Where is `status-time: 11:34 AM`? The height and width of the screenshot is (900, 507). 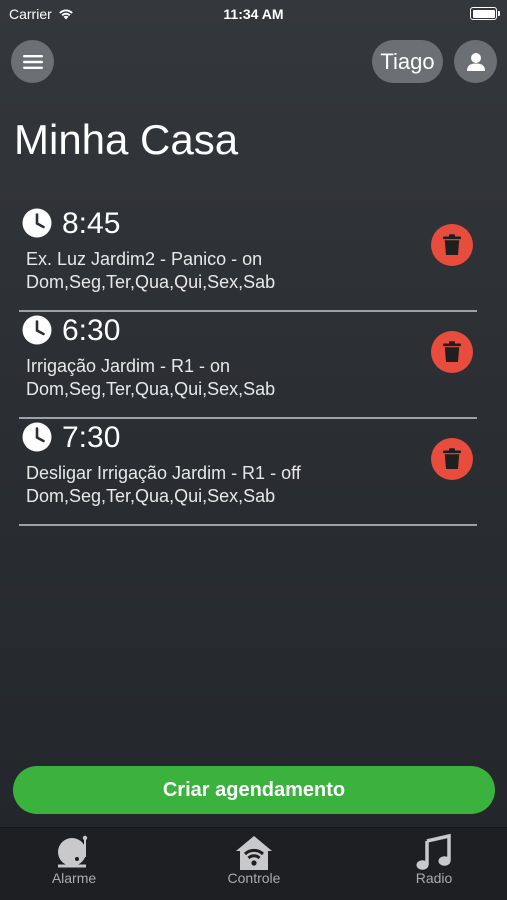
status-time: 11:34 AM is located at coordinates (253, 14).